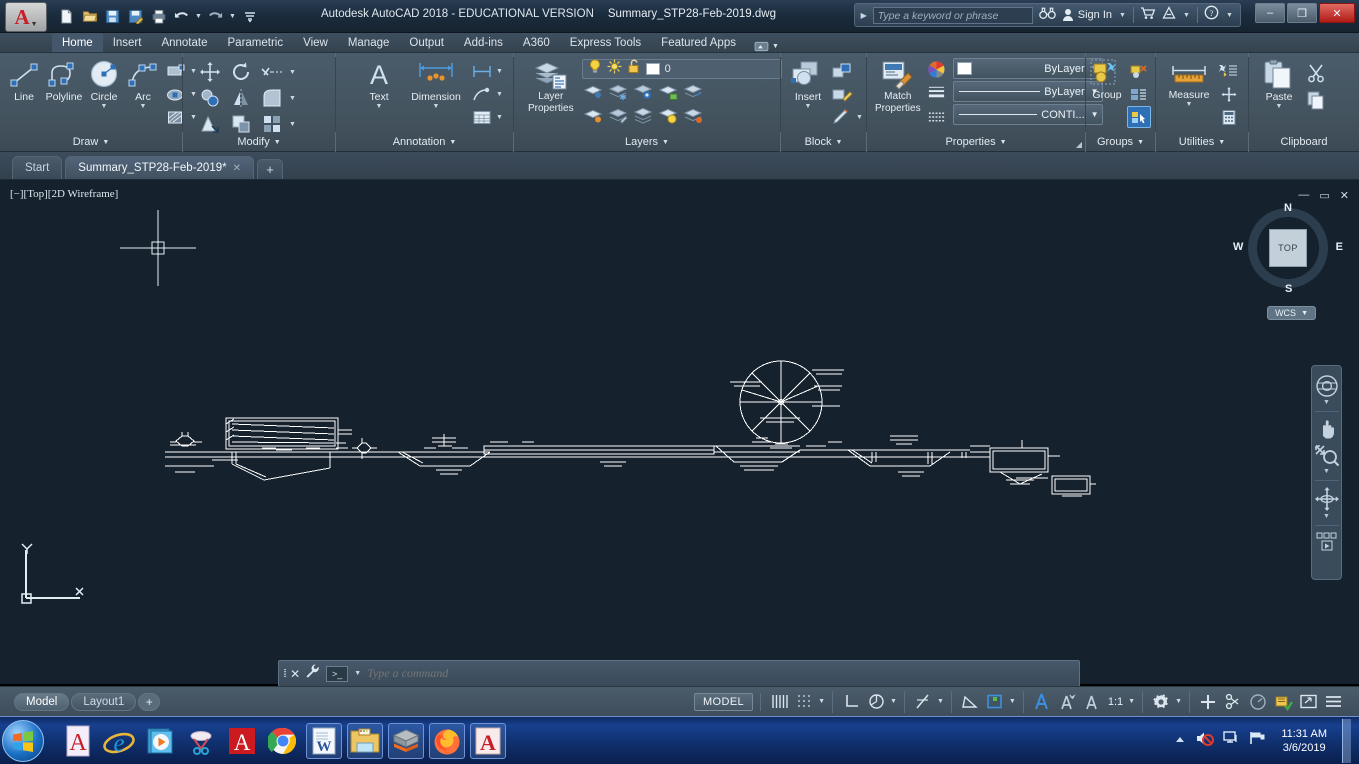  What do you see at coordinates (1308, 702) in the screenshot?
I see `clean-screen-icon` at bounding box center [1308, 702].